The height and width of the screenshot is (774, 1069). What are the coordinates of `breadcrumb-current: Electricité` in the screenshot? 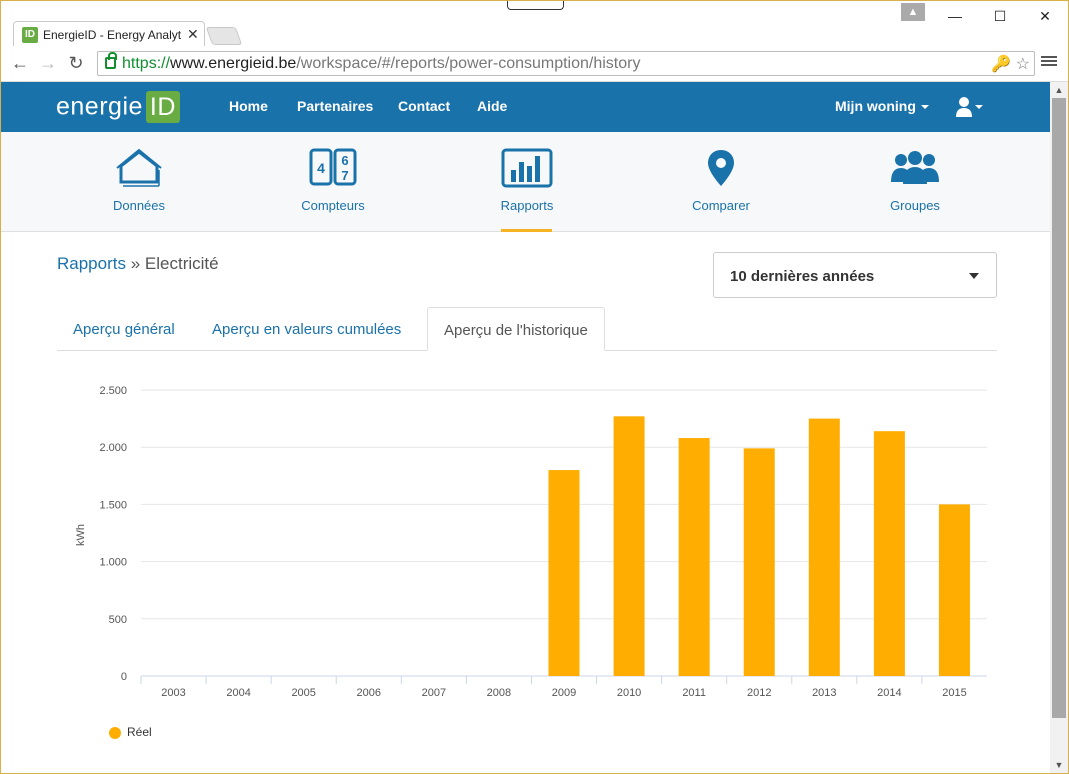 It's located at (181, 263).